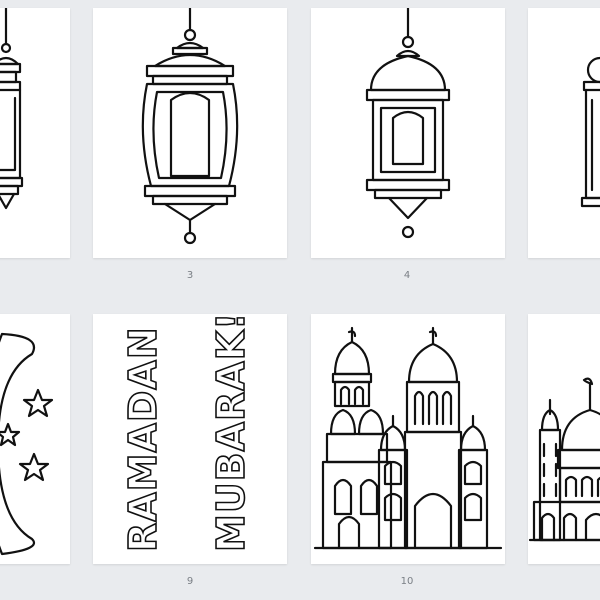 The height and width of the screenshot is (600, 600). What do you see at coordinates (407, 581) in the screenshot?
I see `page-number: 10` at bounding box center [407, 581].